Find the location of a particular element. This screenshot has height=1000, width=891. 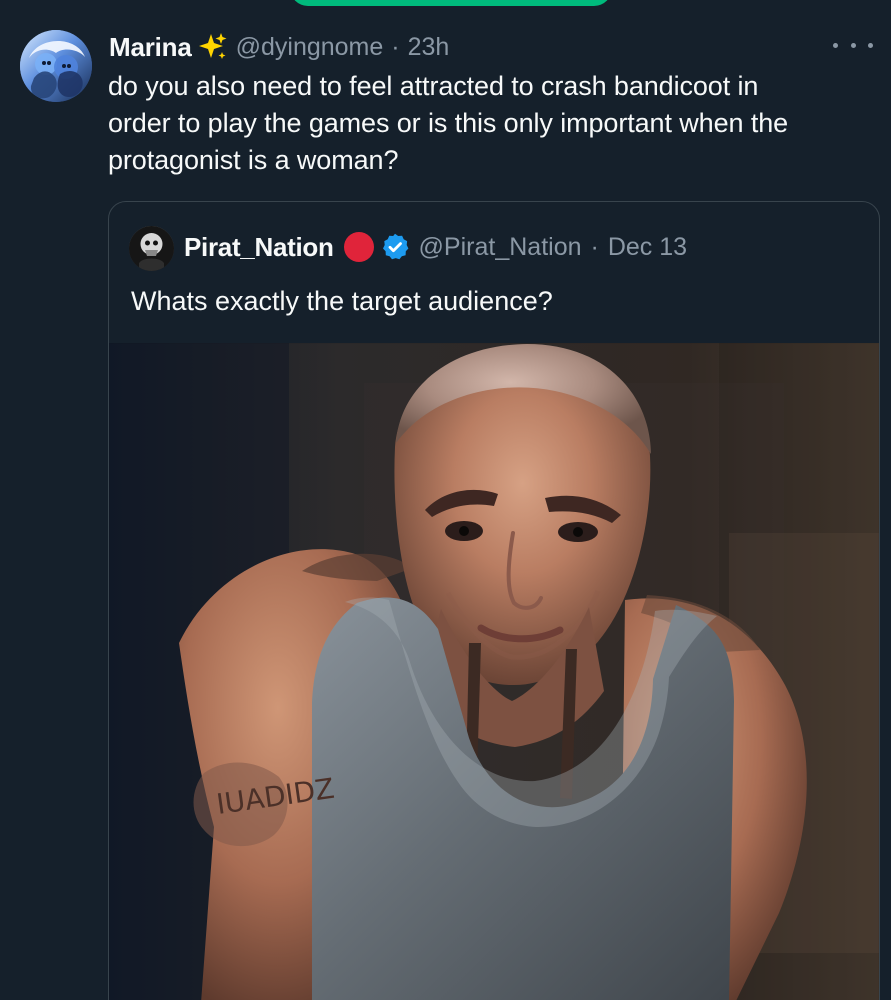

tweet-avatar-art is located at coordinates (56, 66).